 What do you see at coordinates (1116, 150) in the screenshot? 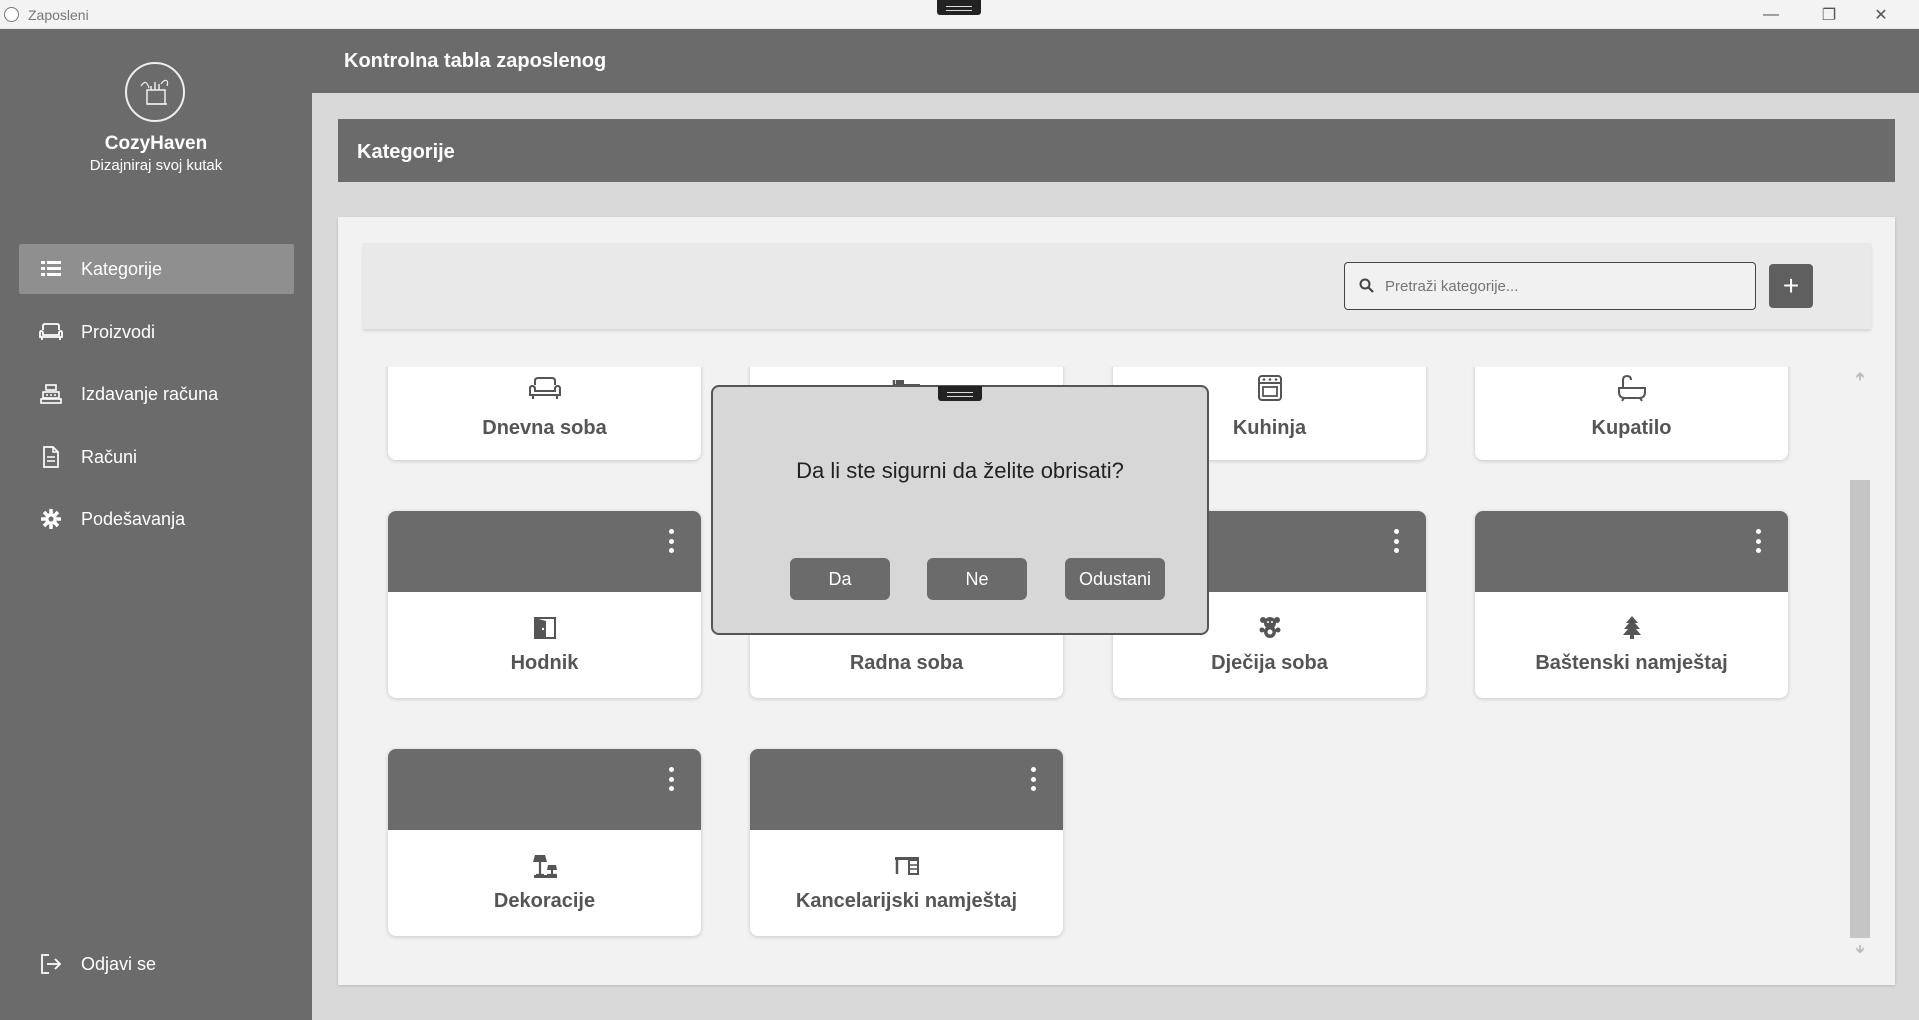
I see `section-header: Kategorije` at bounding box center [1116, 150].